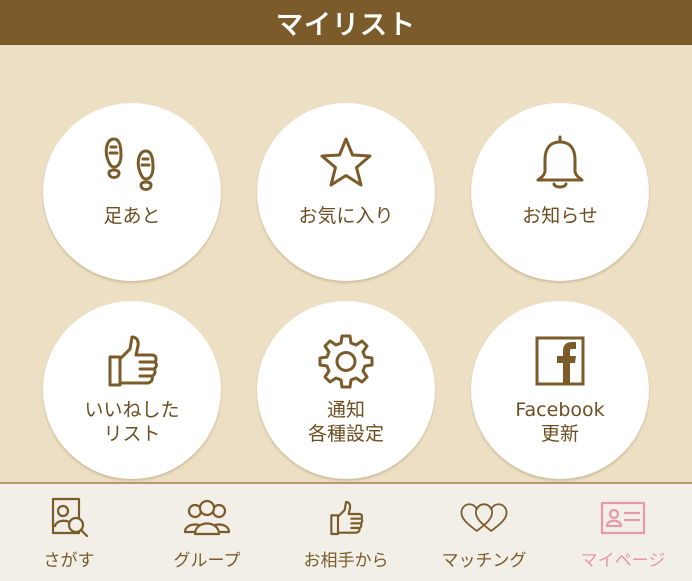 The height and width of the screenshot is (581, 692). I want to click on page-title: マイリスト, so click(346, 22).